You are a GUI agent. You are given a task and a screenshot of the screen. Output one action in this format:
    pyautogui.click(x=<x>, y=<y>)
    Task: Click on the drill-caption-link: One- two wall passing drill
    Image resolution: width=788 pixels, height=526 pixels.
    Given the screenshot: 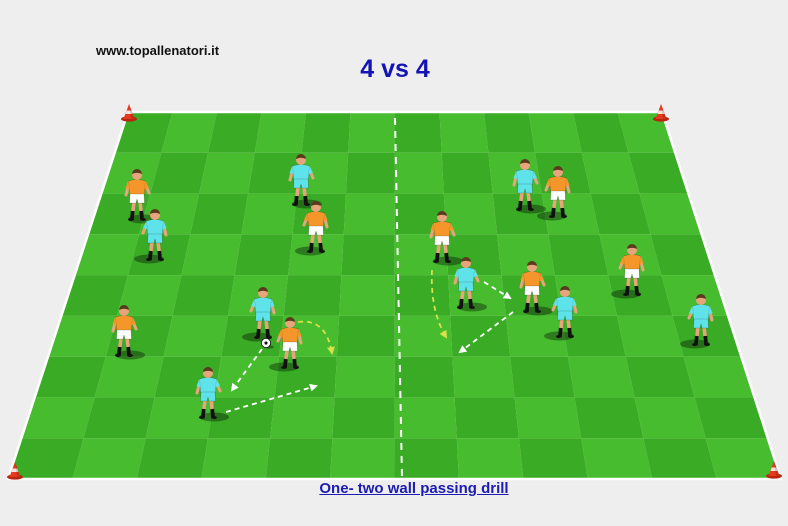 What is the action you would take?
    pyautogui.click(x=414, y=489)
    